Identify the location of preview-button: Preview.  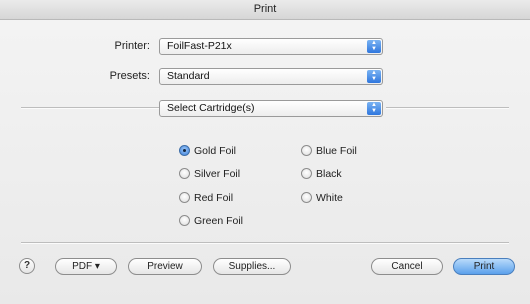
(165, 266).